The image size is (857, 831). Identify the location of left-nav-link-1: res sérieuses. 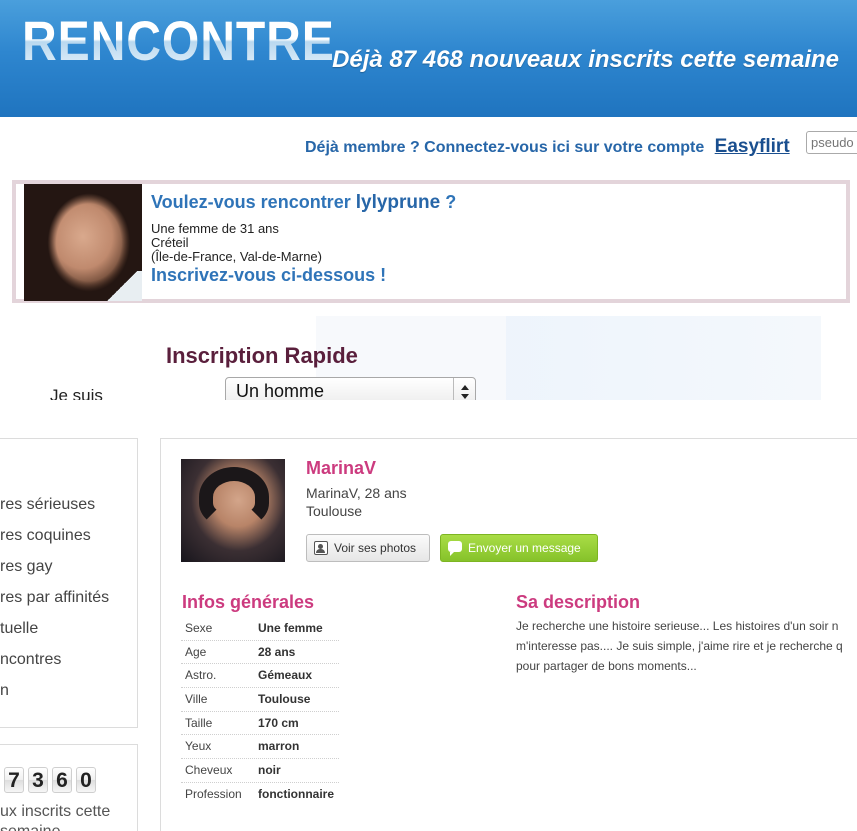
(47, 505).